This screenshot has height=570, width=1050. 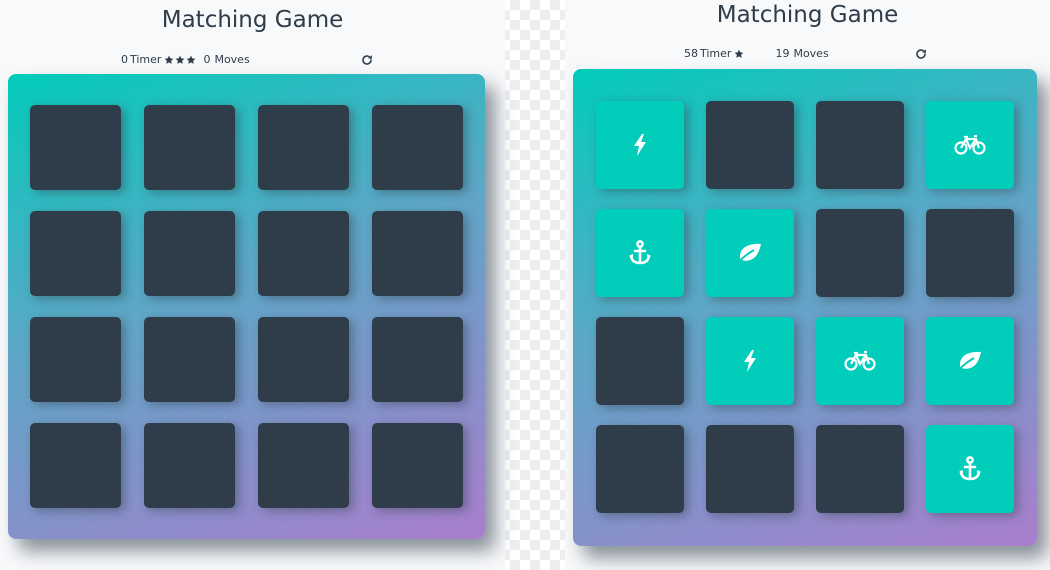 I want to click on timer-value: 0, so click(x=124, y=59).